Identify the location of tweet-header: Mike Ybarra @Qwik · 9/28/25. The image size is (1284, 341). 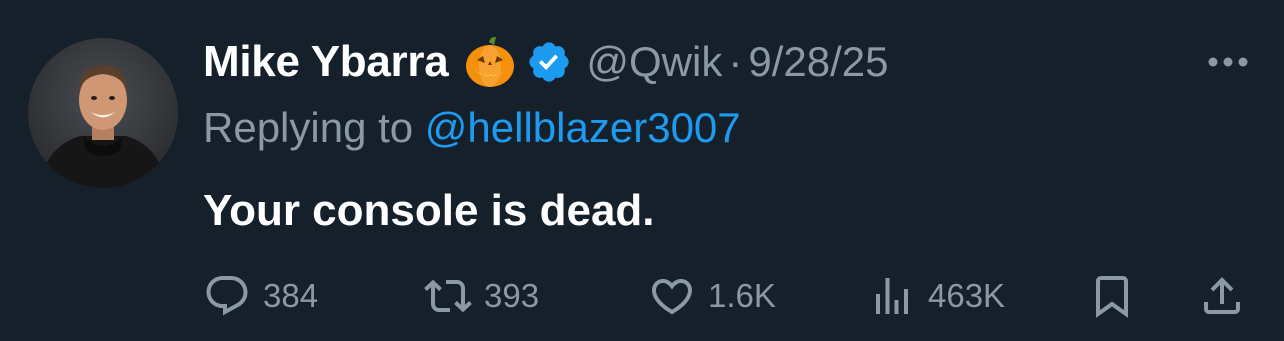
(545, 62).